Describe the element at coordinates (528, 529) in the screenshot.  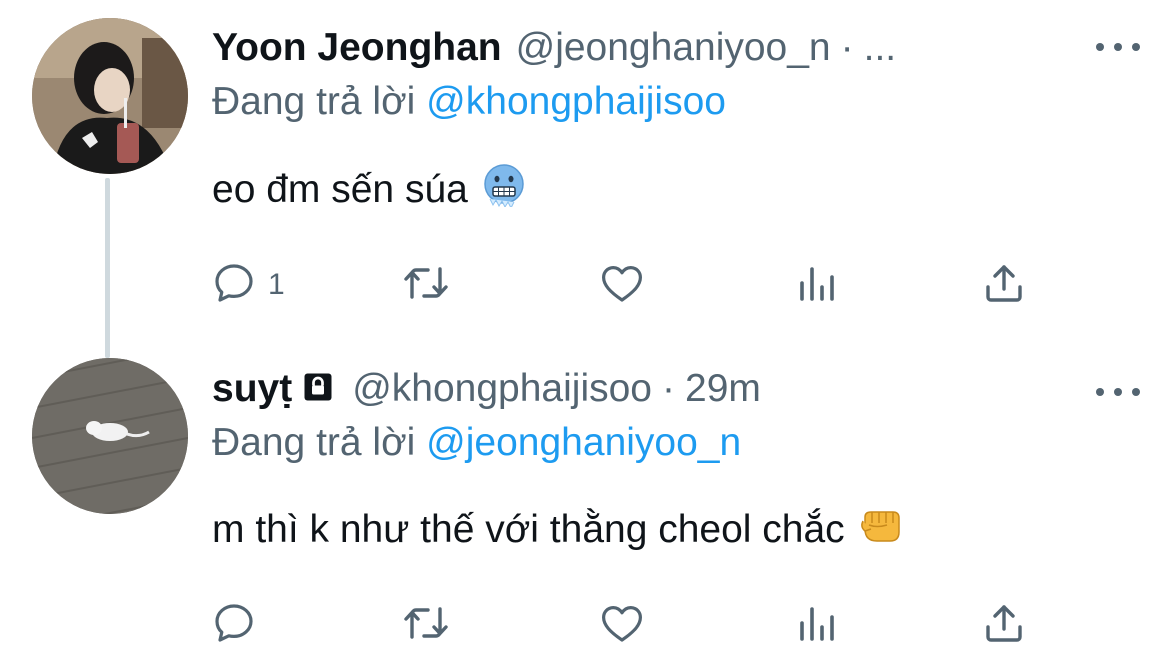
I see `tweet-text-content: m thì k như thế với thằng cheol chắc` at that location.